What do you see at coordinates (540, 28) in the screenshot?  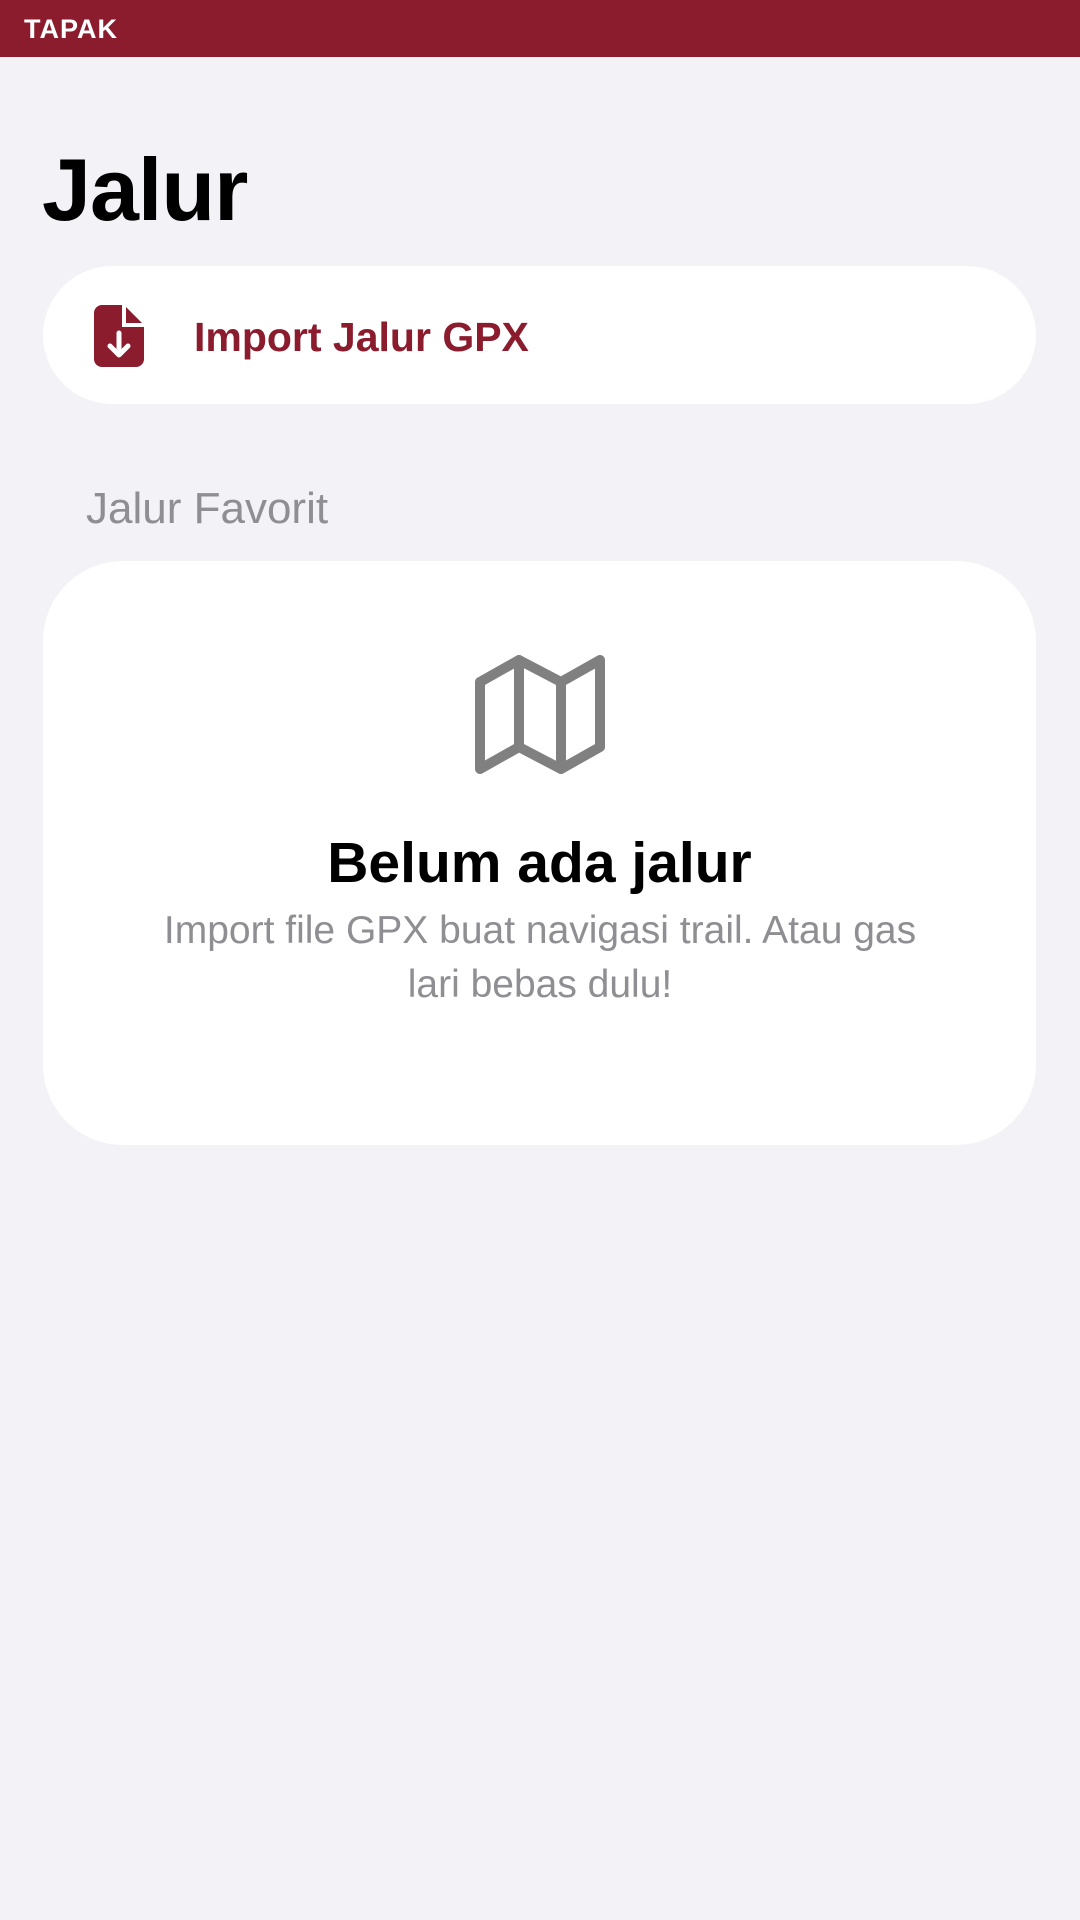 I see `top-bar: TAPAK` at bounding box center [540, 28].